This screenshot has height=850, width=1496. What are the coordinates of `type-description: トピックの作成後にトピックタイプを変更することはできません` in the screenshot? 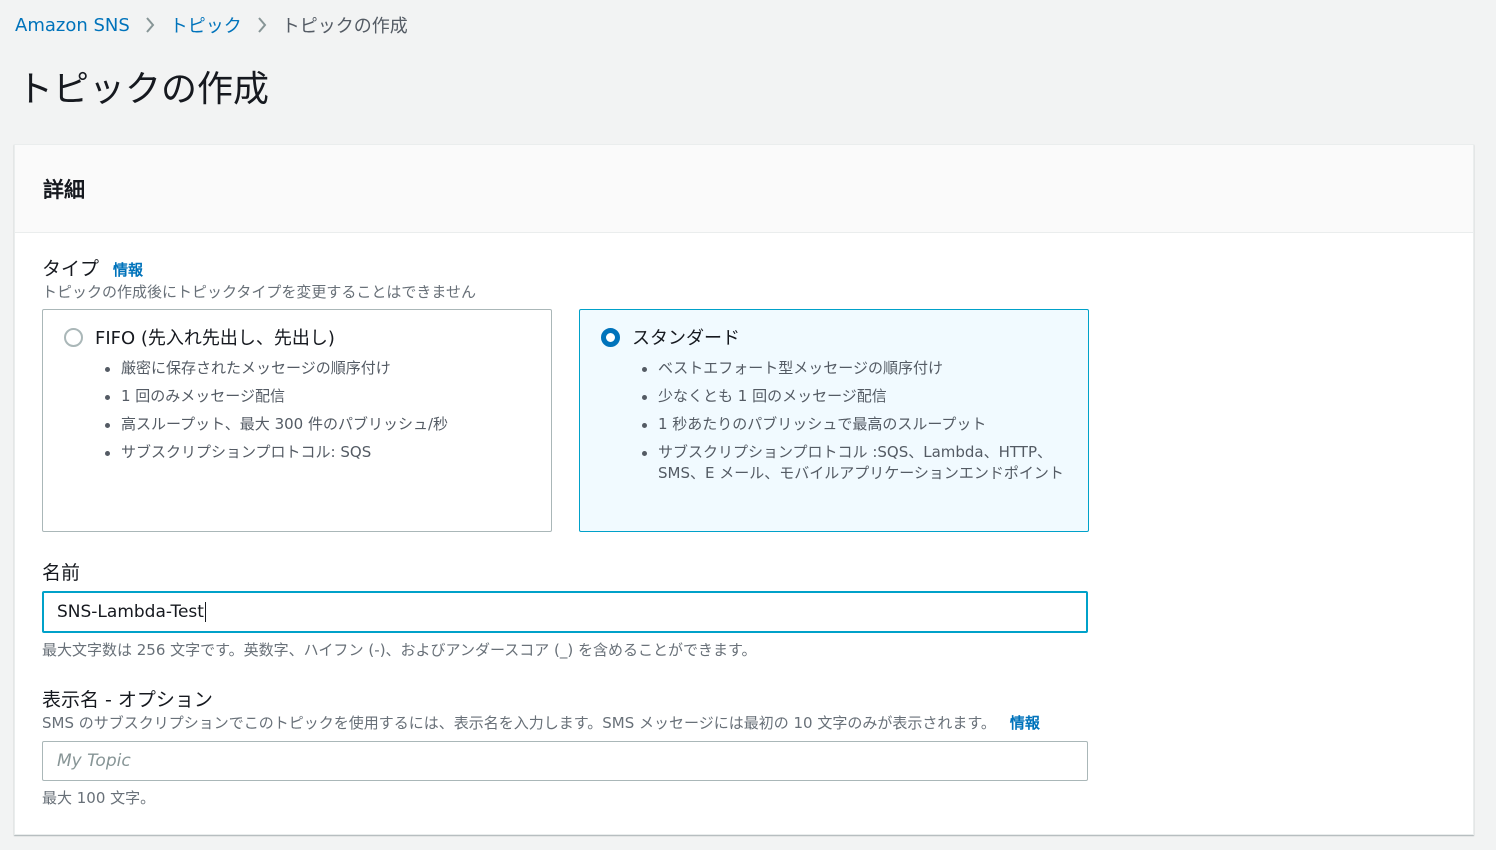 It's located at (259, 292).